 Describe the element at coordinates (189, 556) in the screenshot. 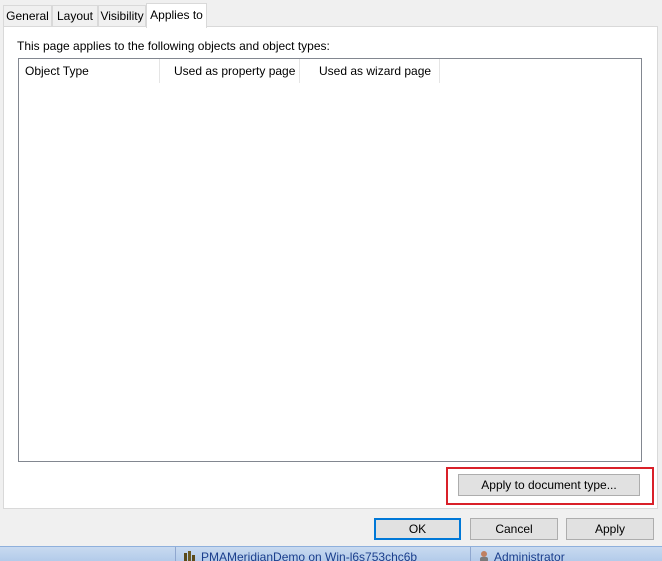

I see `server-icon` at that location.